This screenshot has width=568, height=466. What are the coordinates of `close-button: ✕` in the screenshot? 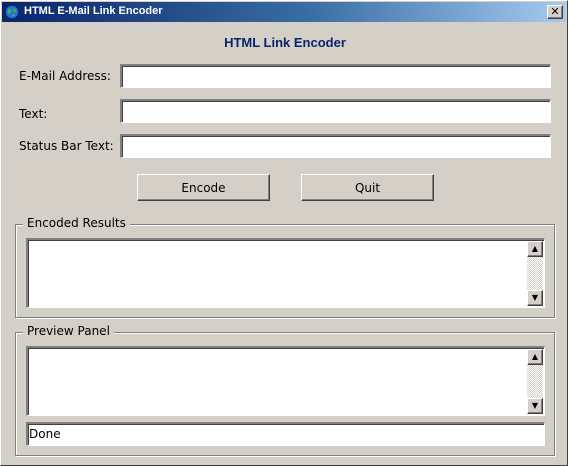 It's located at (555, 12).